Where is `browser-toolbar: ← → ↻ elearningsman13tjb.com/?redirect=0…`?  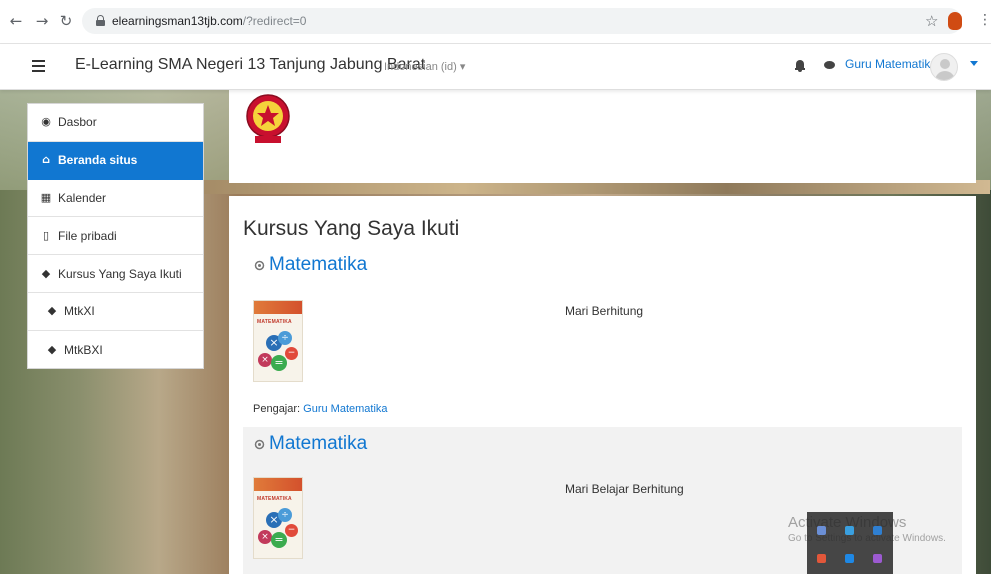 browser-toolbar: ← → ↻ elearningsman13tjb.com/?redirect=0… is located at coordinates (495, 22).